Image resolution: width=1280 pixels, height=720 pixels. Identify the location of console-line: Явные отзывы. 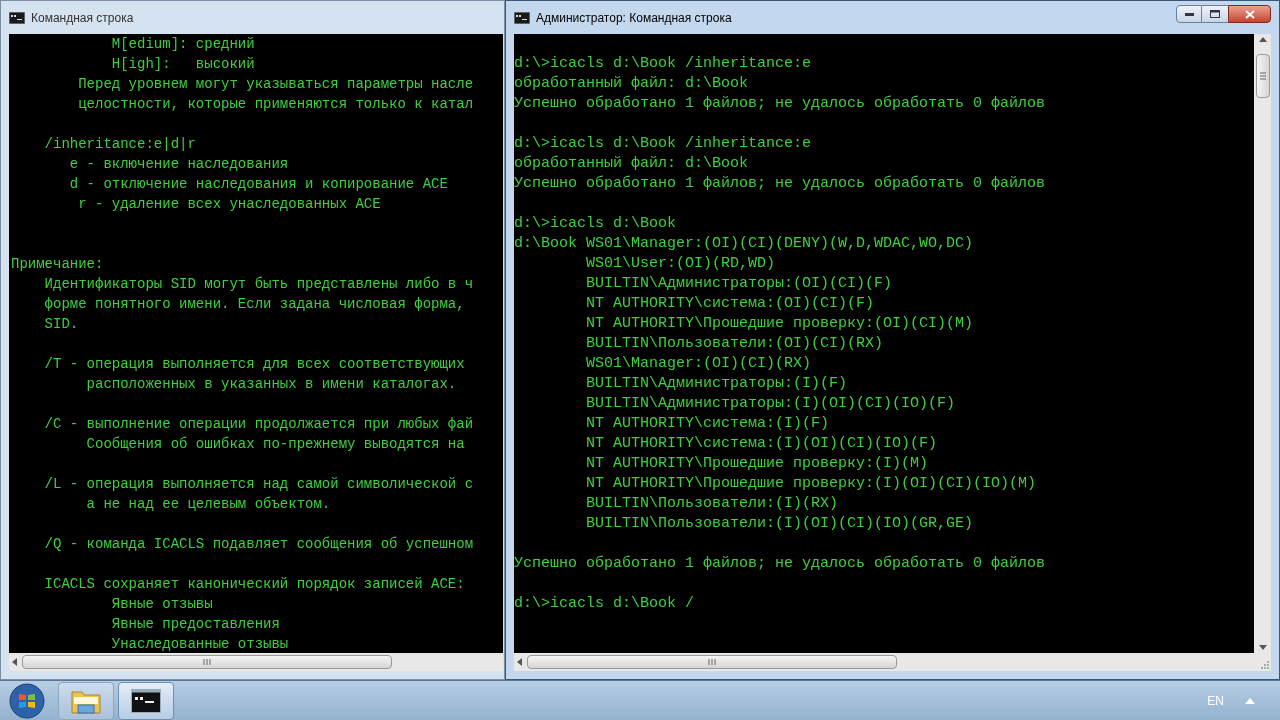
(161, 604).